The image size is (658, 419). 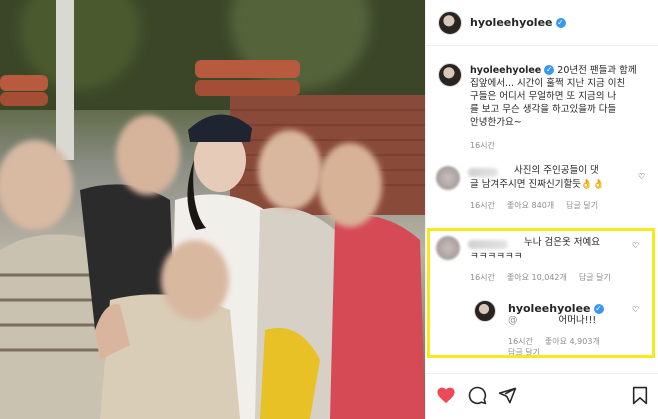 I want to click on caption-time: 16시간, so click(x=482, y=145).